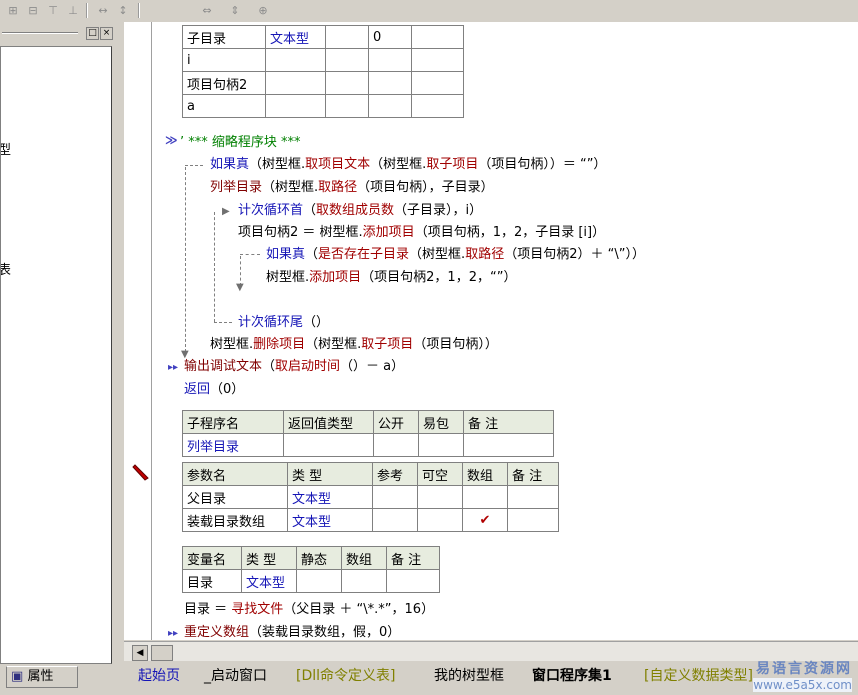  Describe the element at coordinates (212, 581) in the screenshot. I see `table-cell: 目录` at that location.